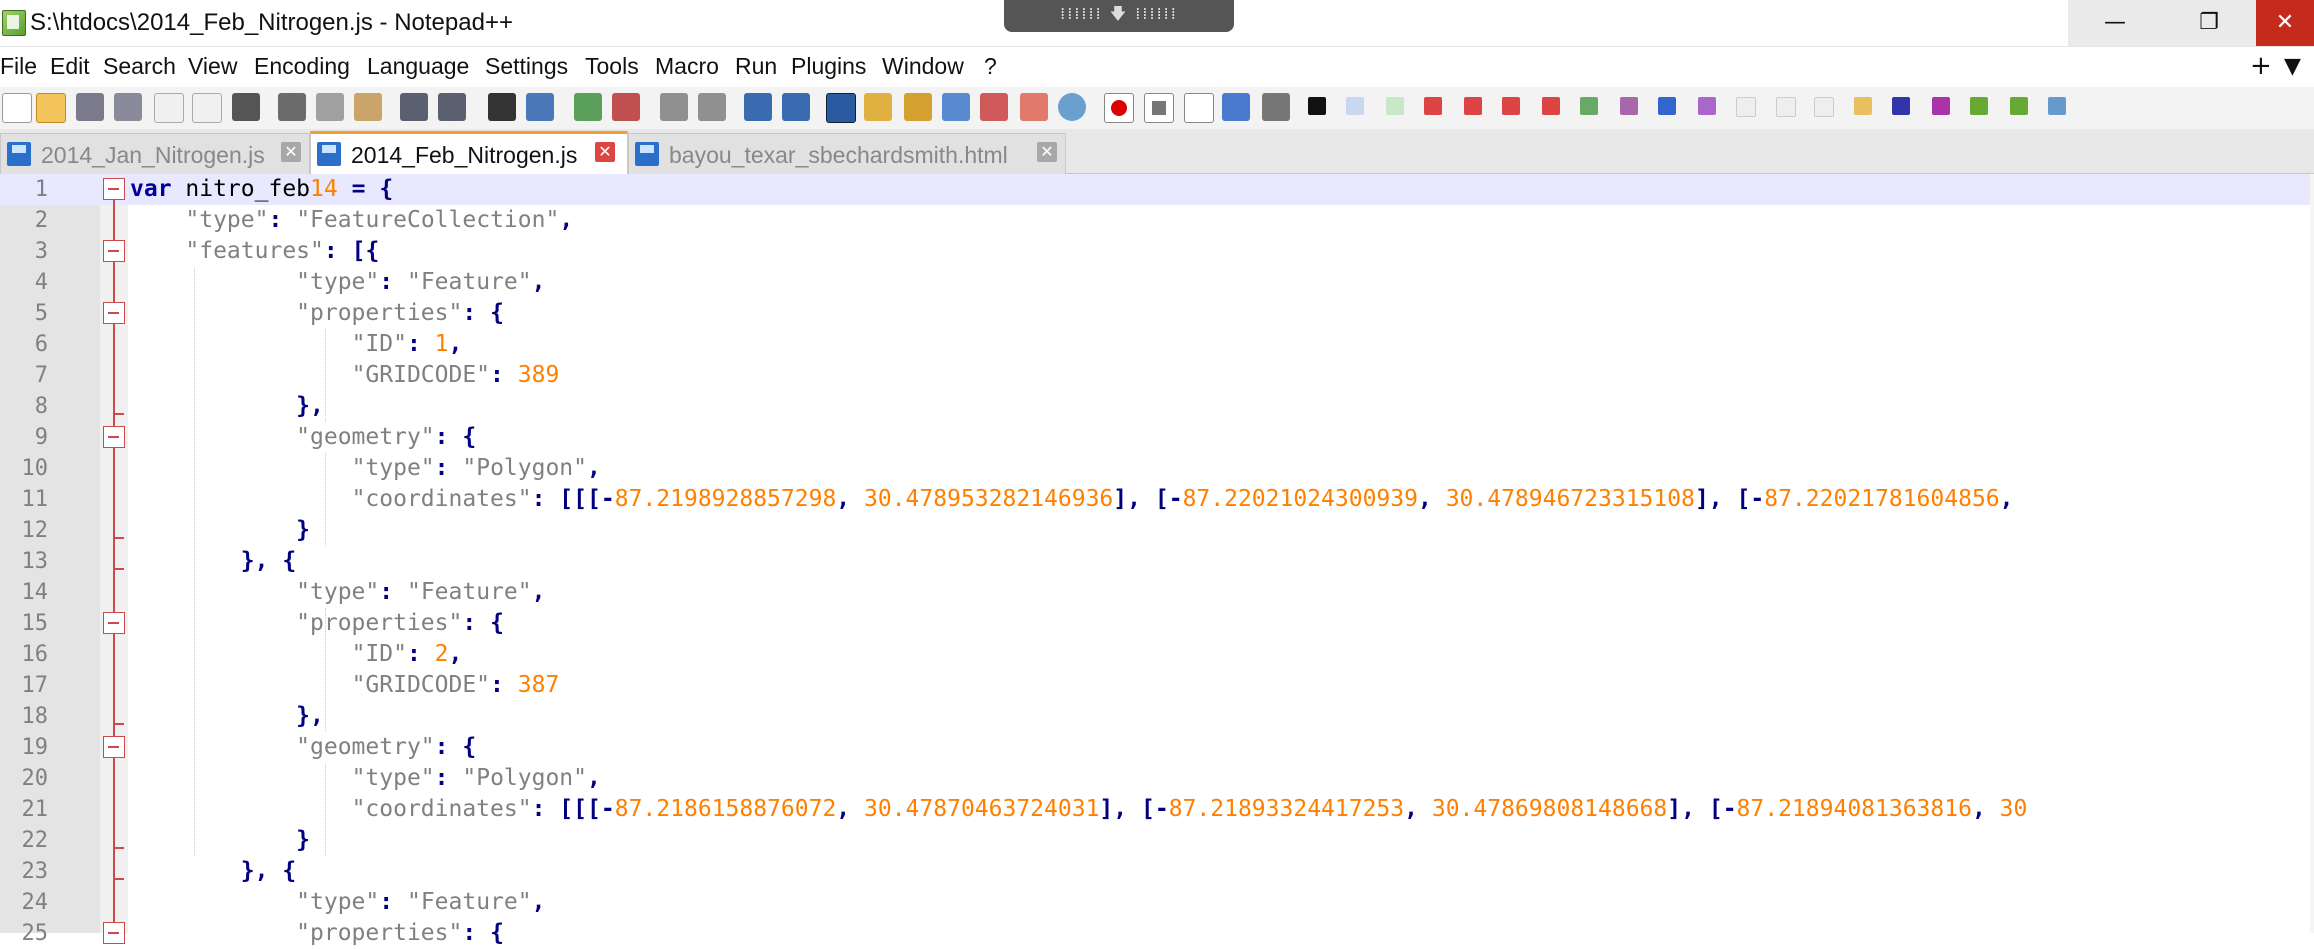  I want to click on code-line: 23 }, {, so click(1157, 871).